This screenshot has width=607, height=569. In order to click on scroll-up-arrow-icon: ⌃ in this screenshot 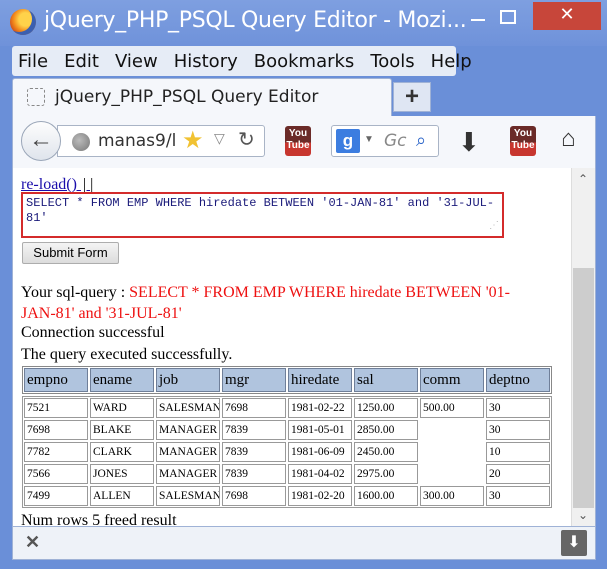, I will do `click(583, 179)`.